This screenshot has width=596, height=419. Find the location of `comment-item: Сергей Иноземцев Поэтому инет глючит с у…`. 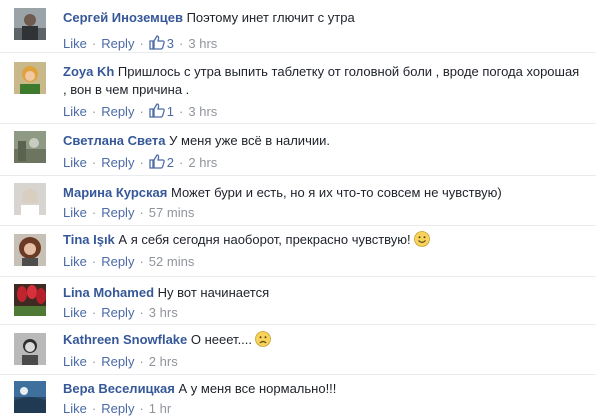

comment-item: Сергей Иноземцев Поэтому инет глючит с у… is located at coordinates (298, 26).